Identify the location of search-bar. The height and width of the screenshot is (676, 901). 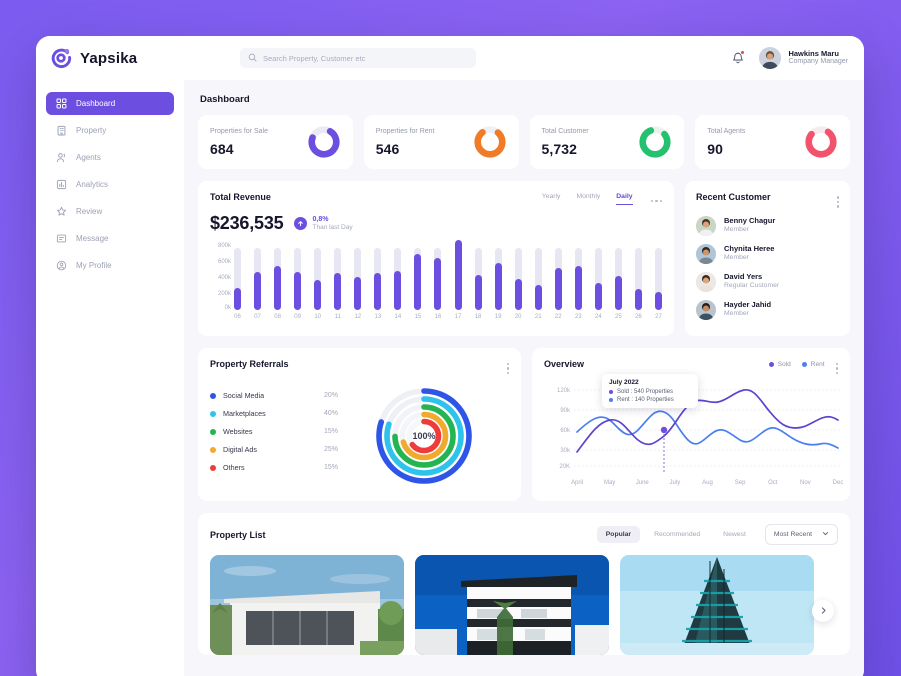
(358, 58).